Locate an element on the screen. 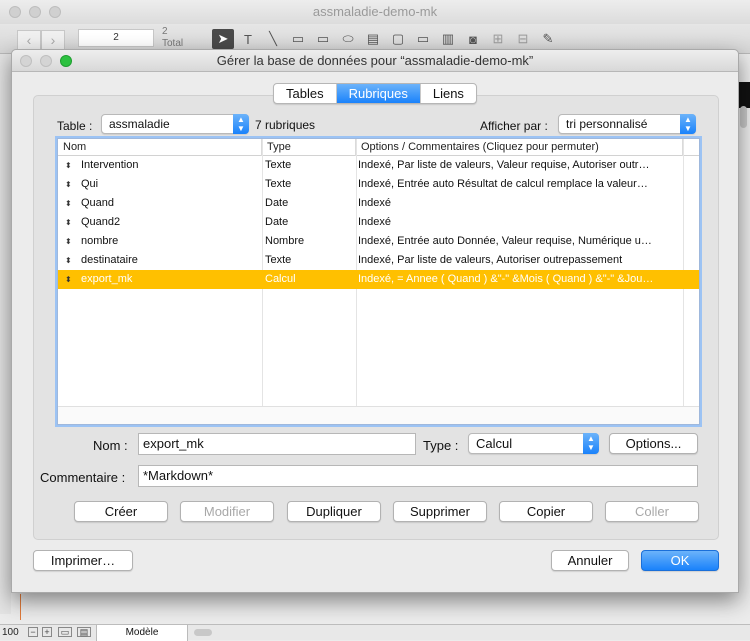 The height and width of the screenshot is (641, 750). sort-by-value: tri personnalisé is located at coordinates (607, 124).